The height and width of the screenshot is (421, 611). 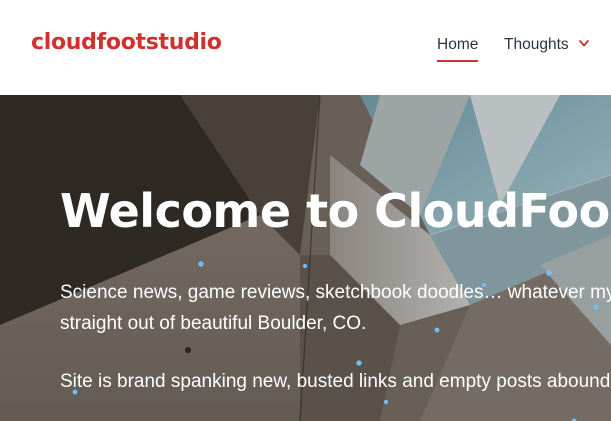 What do you see at coordinates (213, 323) in the screenshot?
I see `hero-intro-line-2: straight out of beautiful Boulder, CO.` at bounding box center [213, 323].